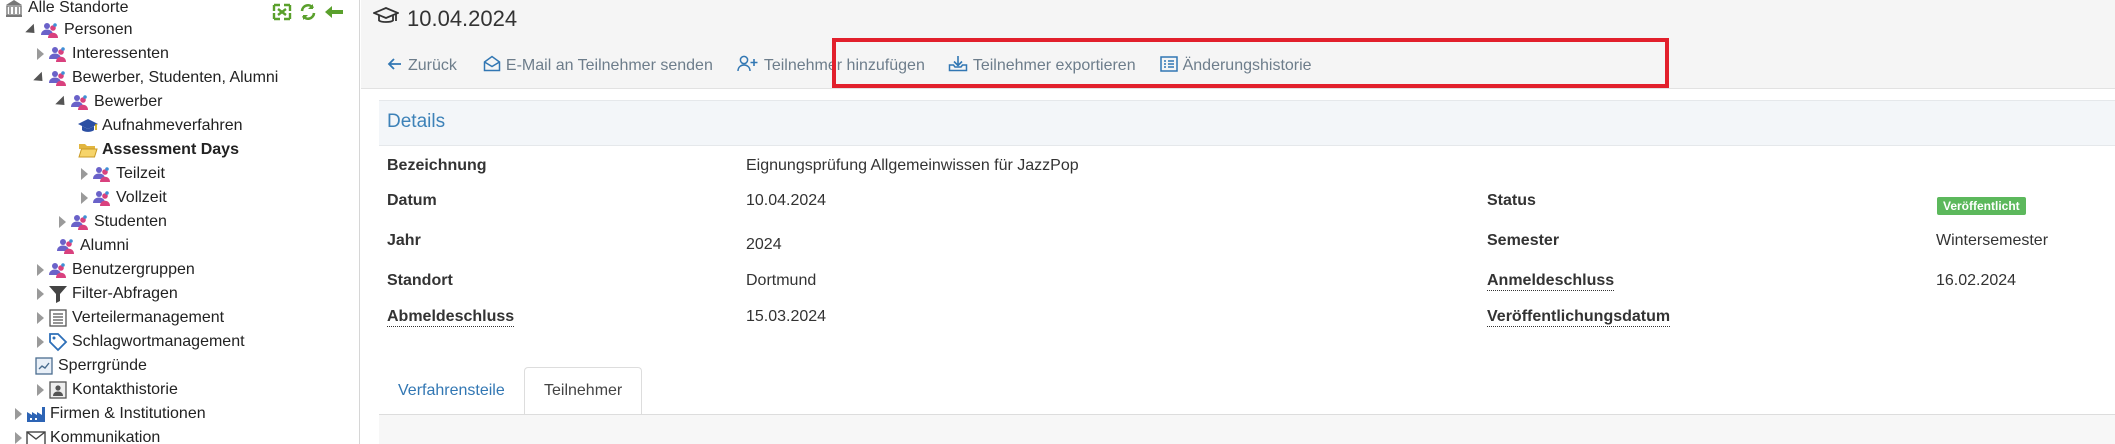  What do you see at coordinates (102, 365) in the screenshot?
I see `tree-item-label: Sperrgründe` at bounding box center [102, 365].